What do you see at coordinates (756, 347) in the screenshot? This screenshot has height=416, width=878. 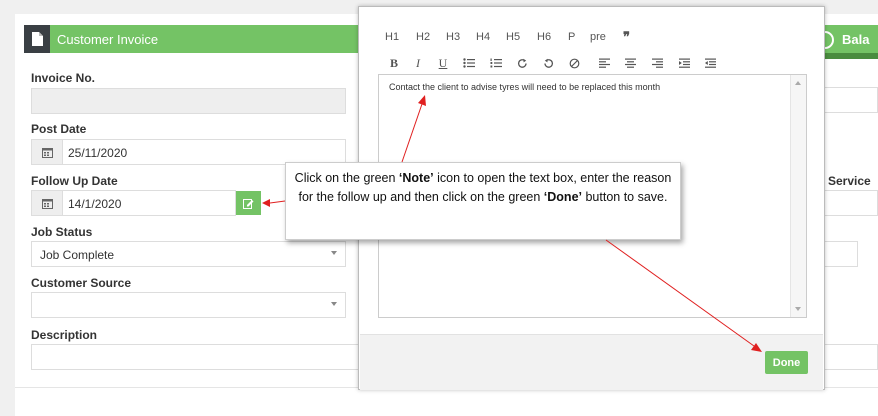 I see `arrowhead-done` at bounding box center [756, 347].